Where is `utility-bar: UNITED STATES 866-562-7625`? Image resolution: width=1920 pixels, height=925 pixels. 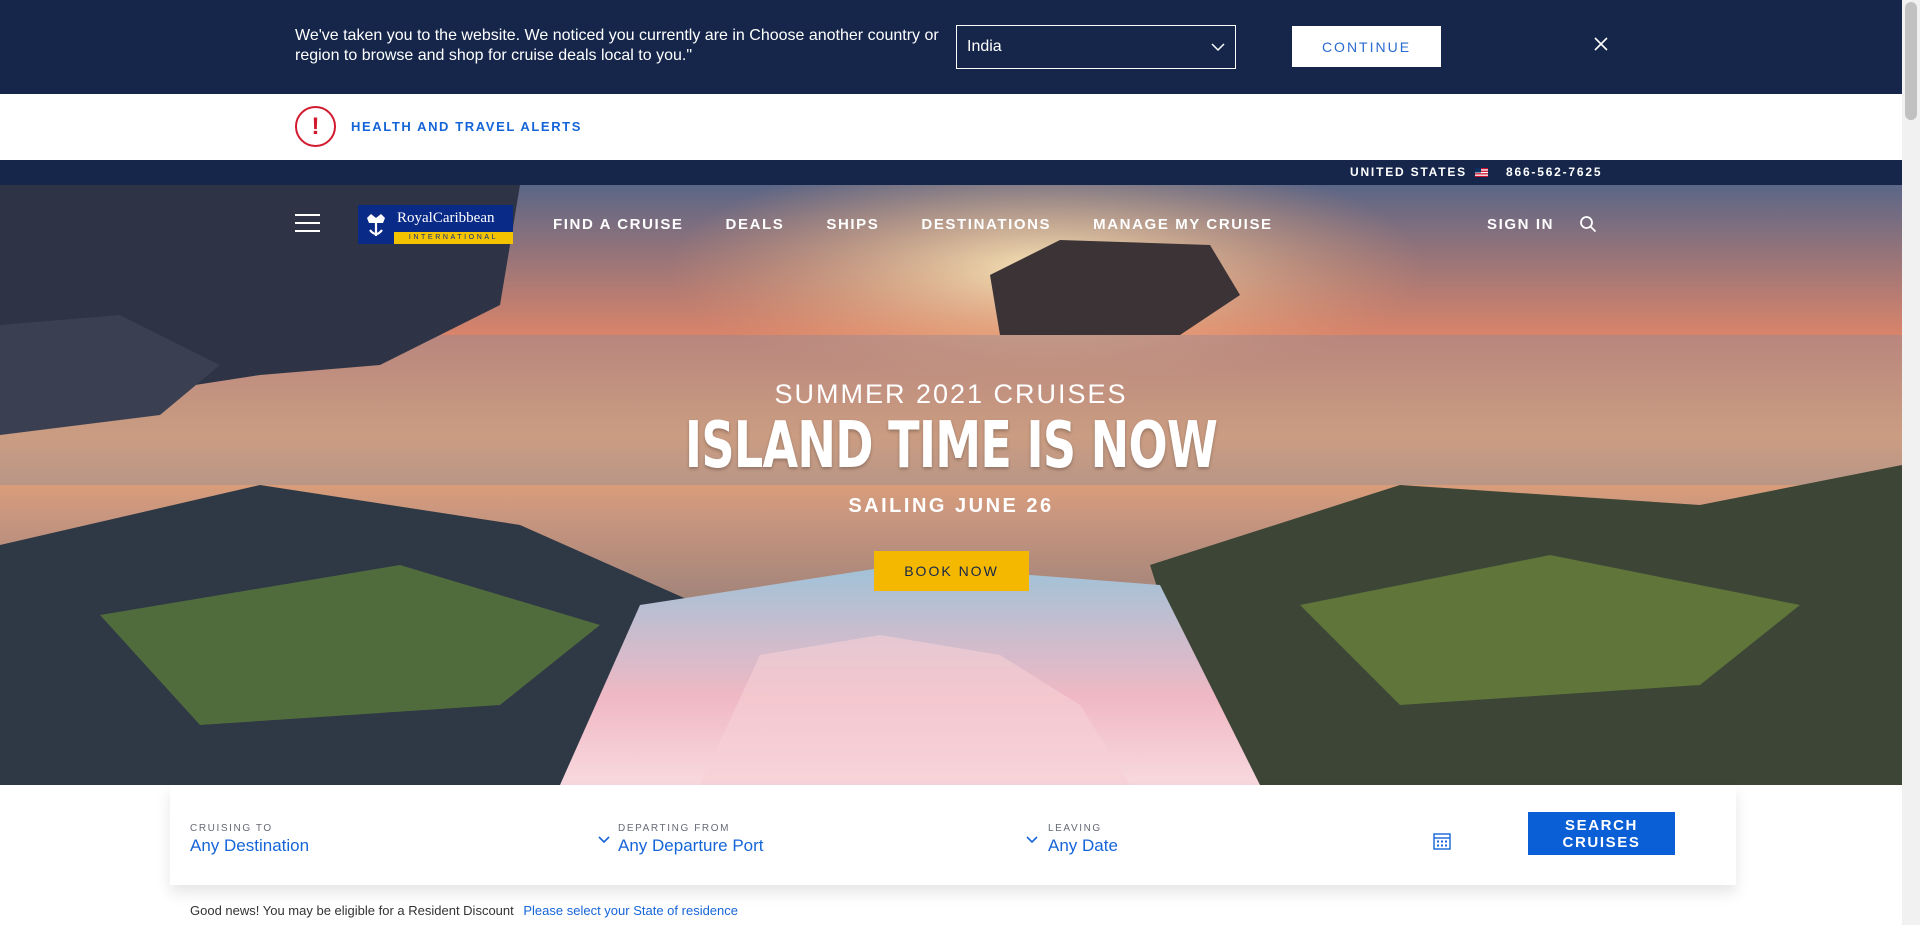
utility-bar: UNITED STATES 866-562-7625 is located at coordinates (951, 172).